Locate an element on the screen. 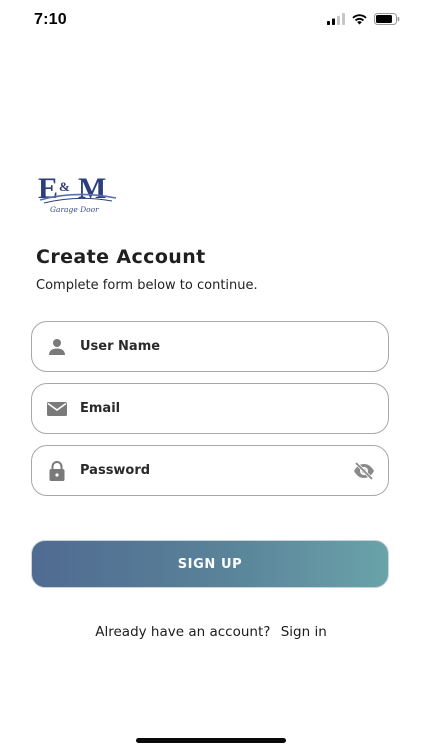 The height and width of the screenshot is (750, 422). password-field is located at coordinates (210, 470).